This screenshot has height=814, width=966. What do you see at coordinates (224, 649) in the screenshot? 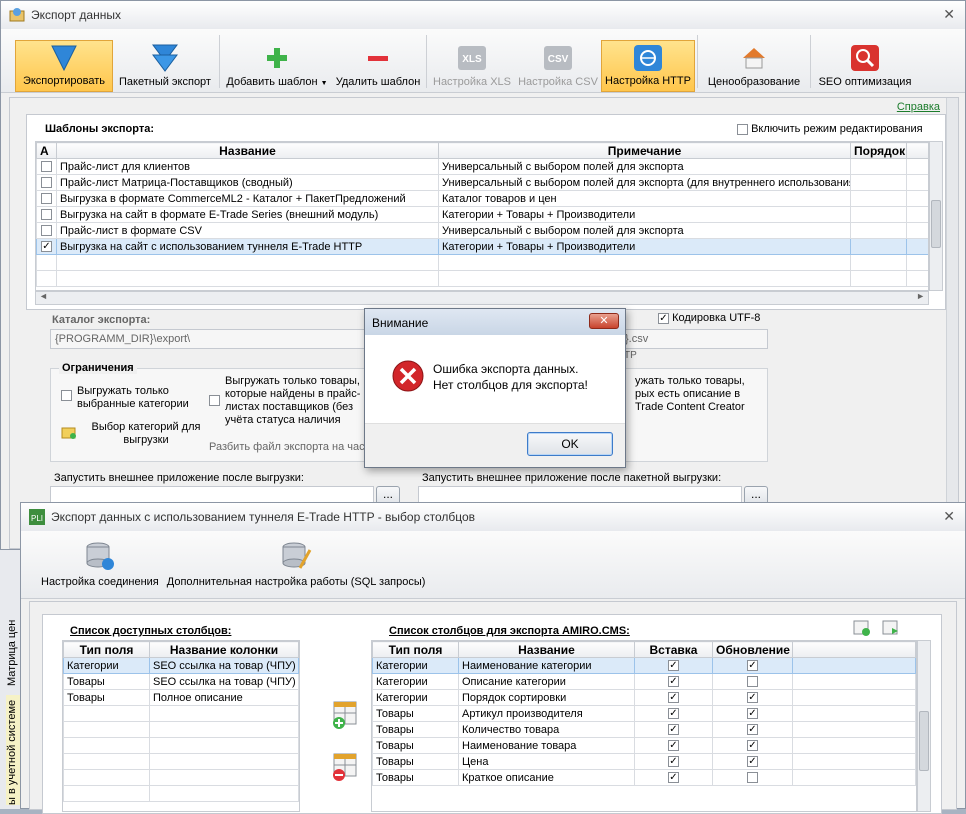
I see `available-col-name: Название колонки` at bounding box center [224, 649].